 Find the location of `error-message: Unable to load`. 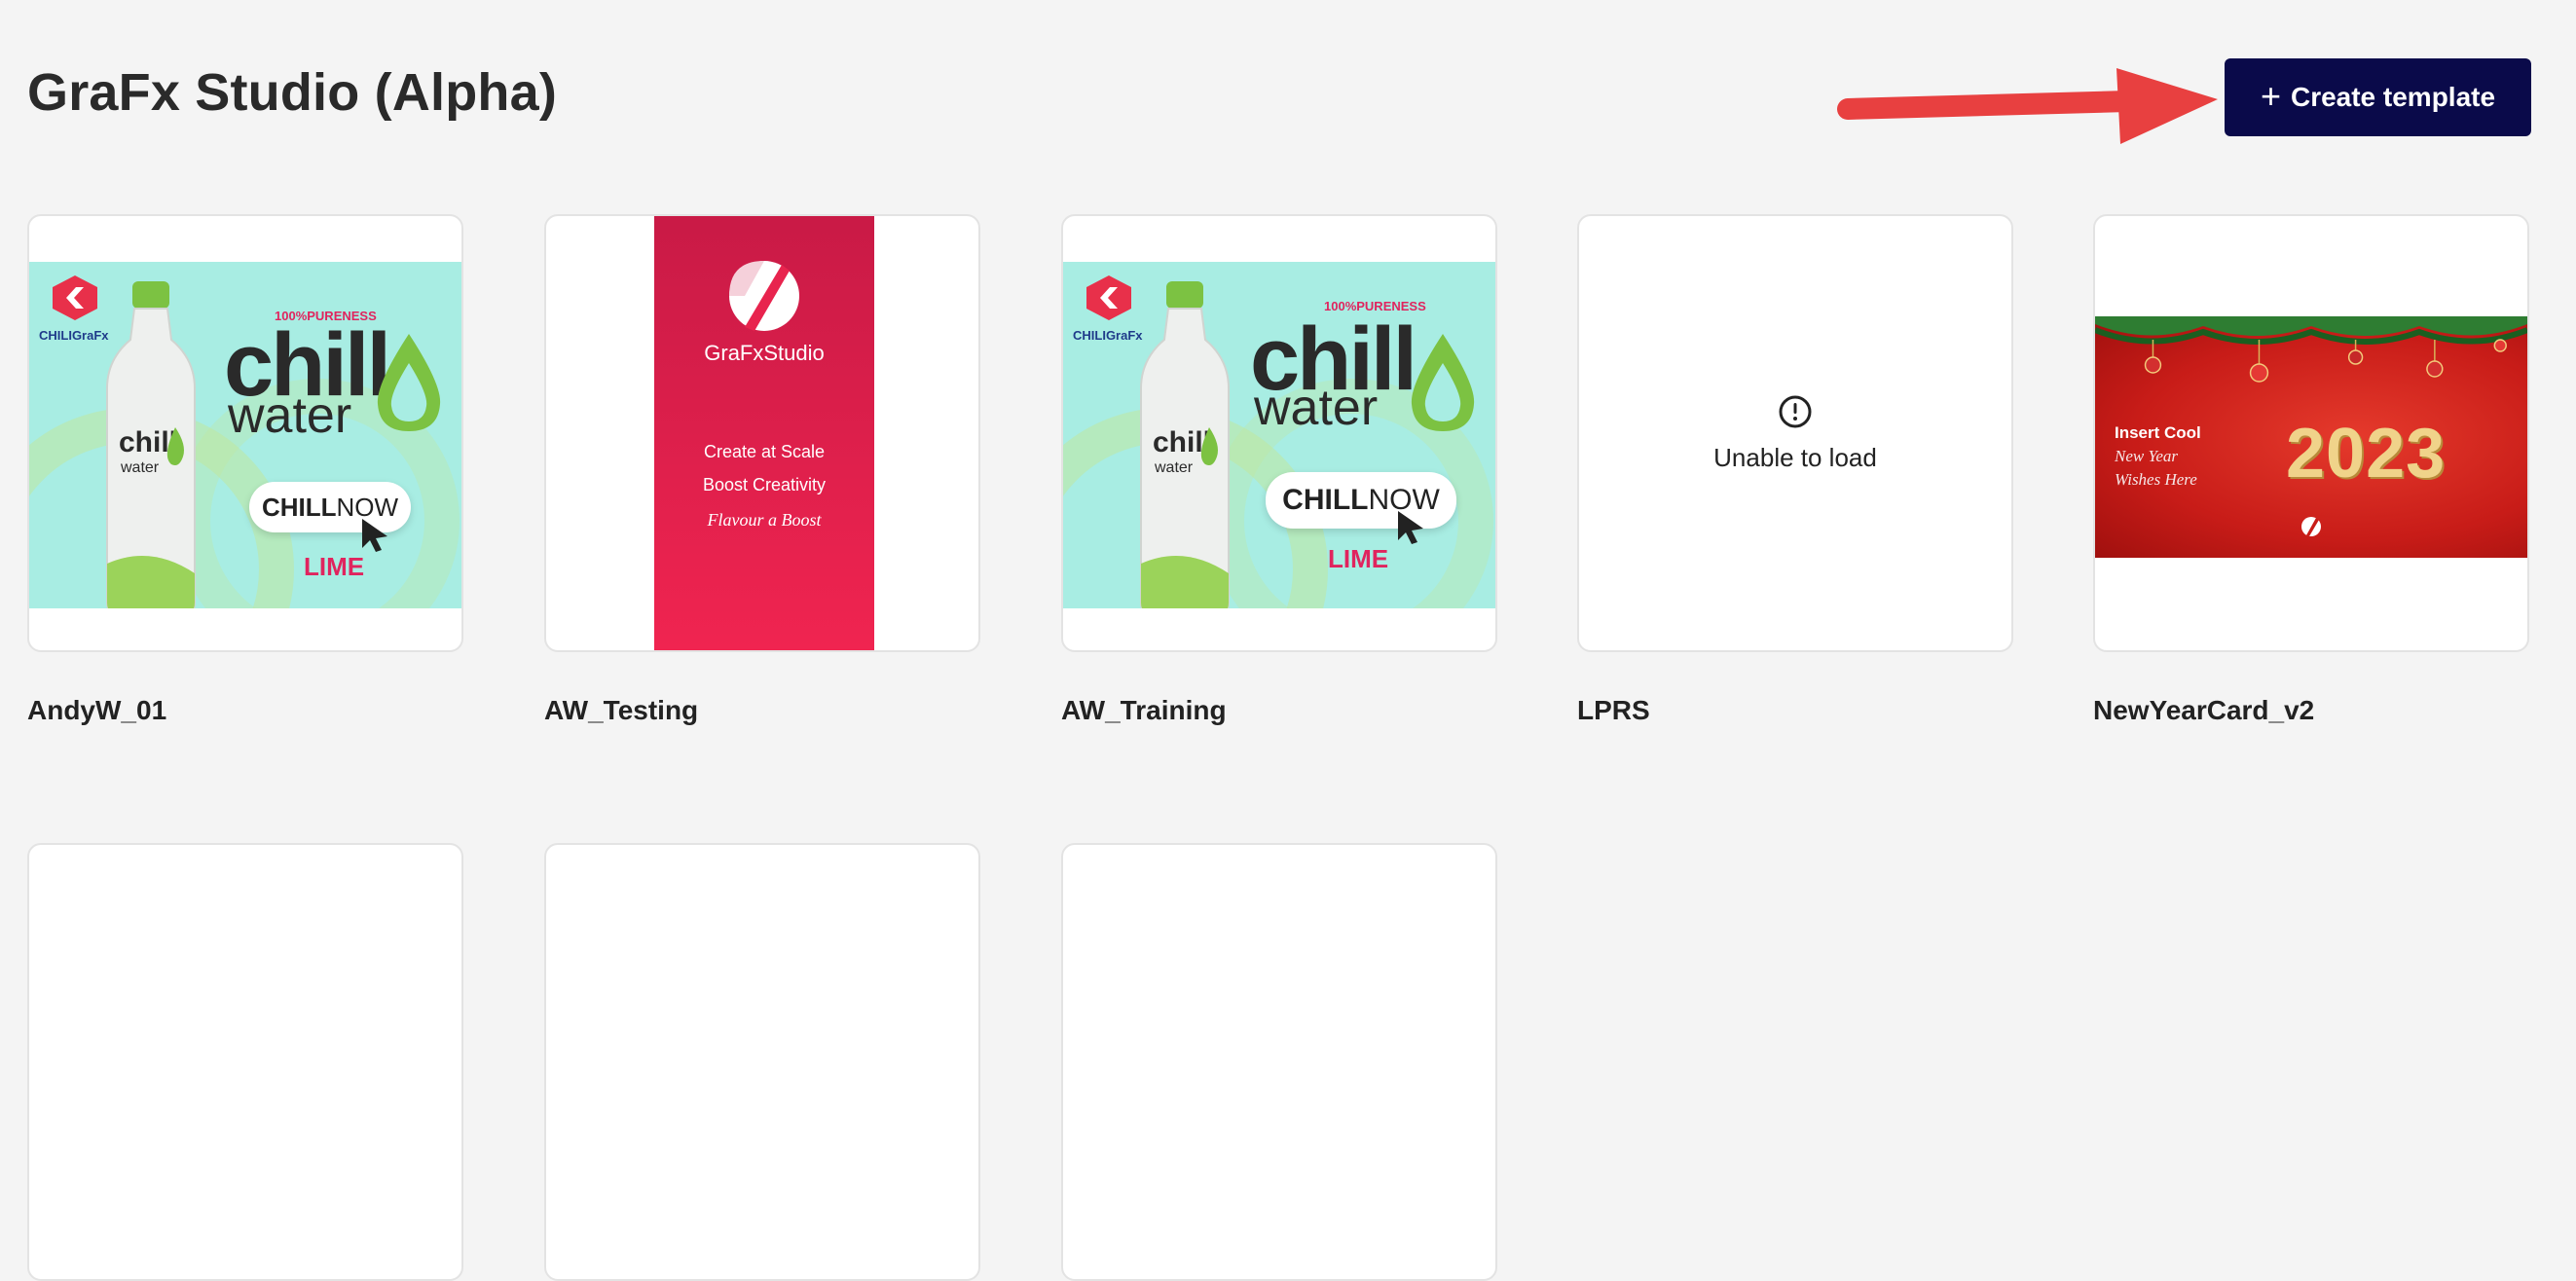

error-message: Unable to load is located at coordinates (1795, 457).